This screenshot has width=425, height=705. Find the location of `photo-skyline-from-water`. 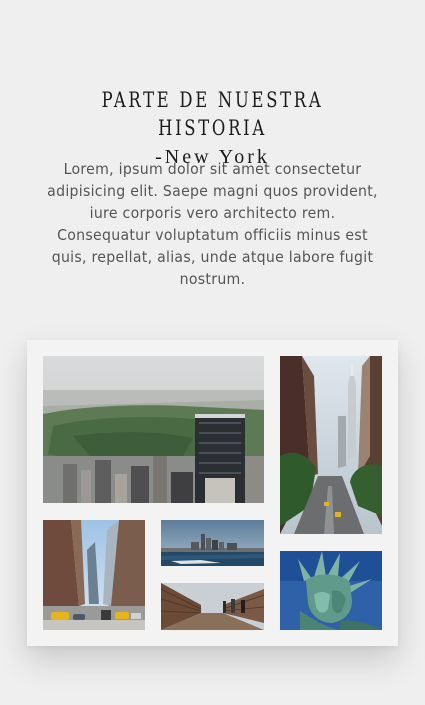

photo-skyline-from-water is located at coordinates (212, 543).